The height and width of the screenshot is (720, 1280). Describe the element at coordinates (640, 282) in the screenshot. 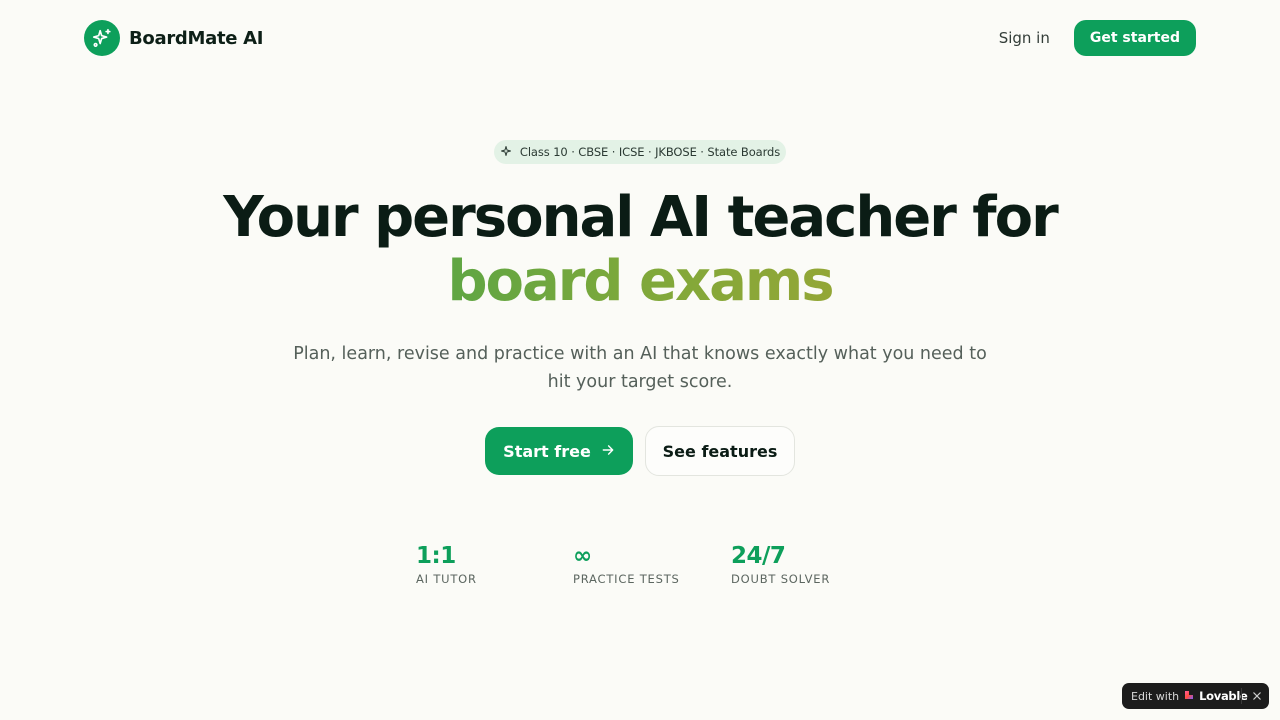

I see `headline-line-2-gradient: board exams` at that location.